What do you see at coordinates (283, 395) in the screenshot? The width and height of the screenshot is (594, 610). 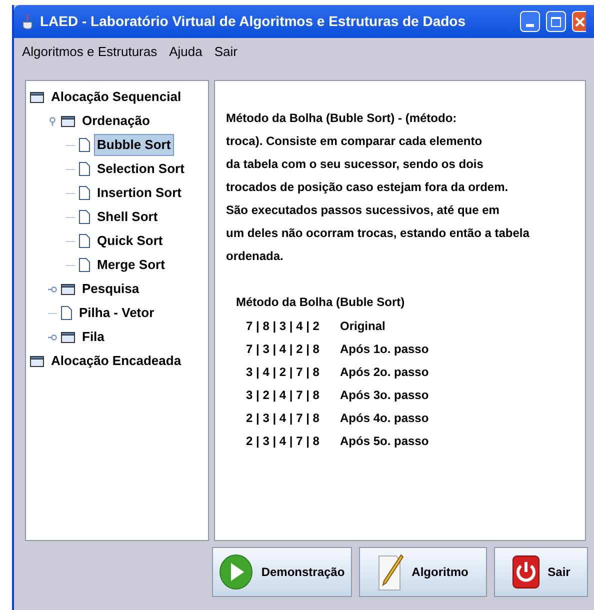 I see `array-values: 3 | 2 | 4 | 7 | 8` at bounding box center [283, 395].